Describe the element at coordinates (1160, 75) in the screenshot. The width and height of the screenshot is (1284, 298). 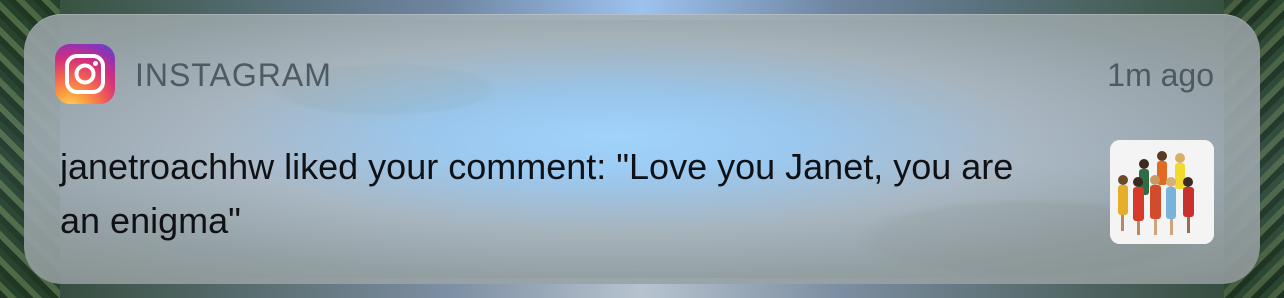
I see `notification-timestamp: 1m ago` at that location.